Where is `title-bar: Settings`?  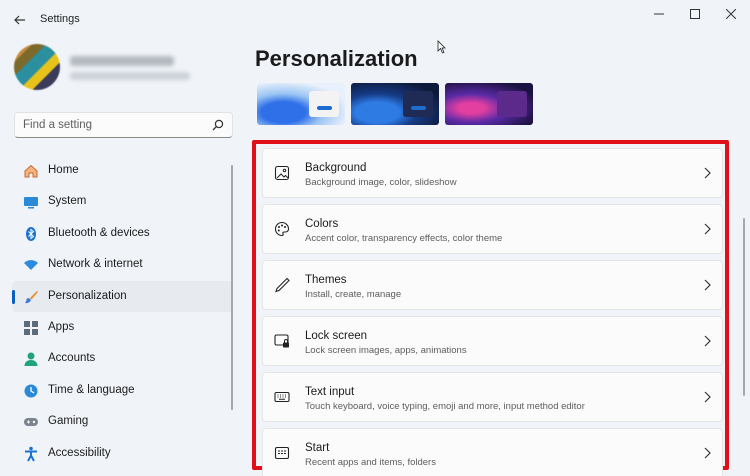
title-bar: Settings is located at coordinates (375, 19).